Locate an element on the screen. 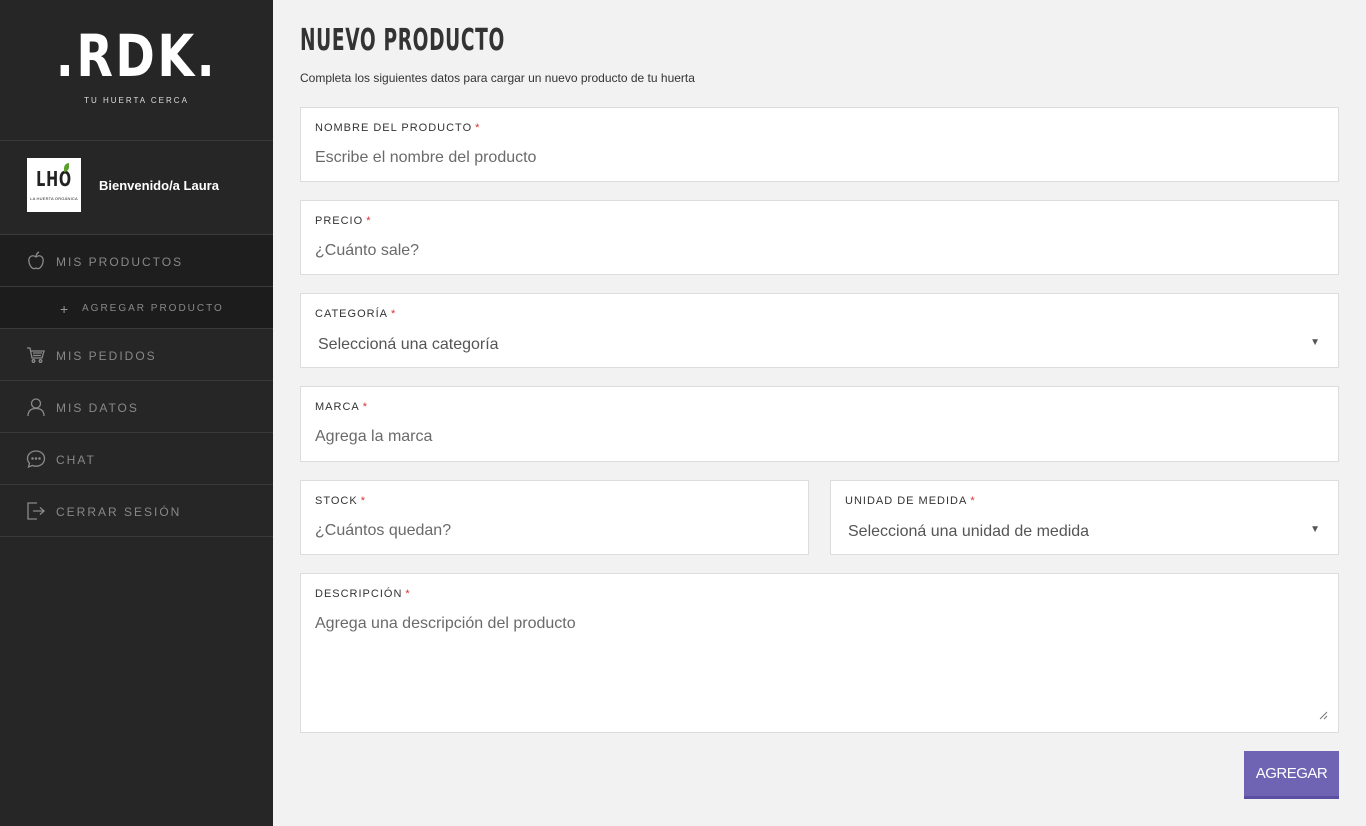  sidebar-item-label: MIS PEDIDOS is located at coordinates (106, 356).